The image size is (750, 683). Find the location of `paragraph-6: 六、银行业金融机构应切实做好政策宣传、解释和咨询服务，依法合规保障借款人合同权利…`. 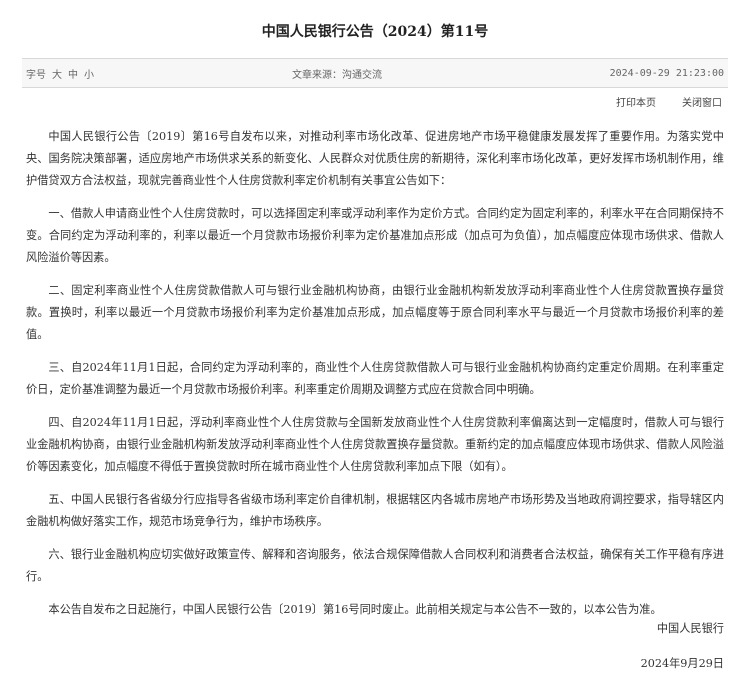

paragraph-6: 六、银行业金融机构应切实做好政策宣传、解释和咨询服务，依法合规保障借款人合同权利… is located at coordinates (375, 565).